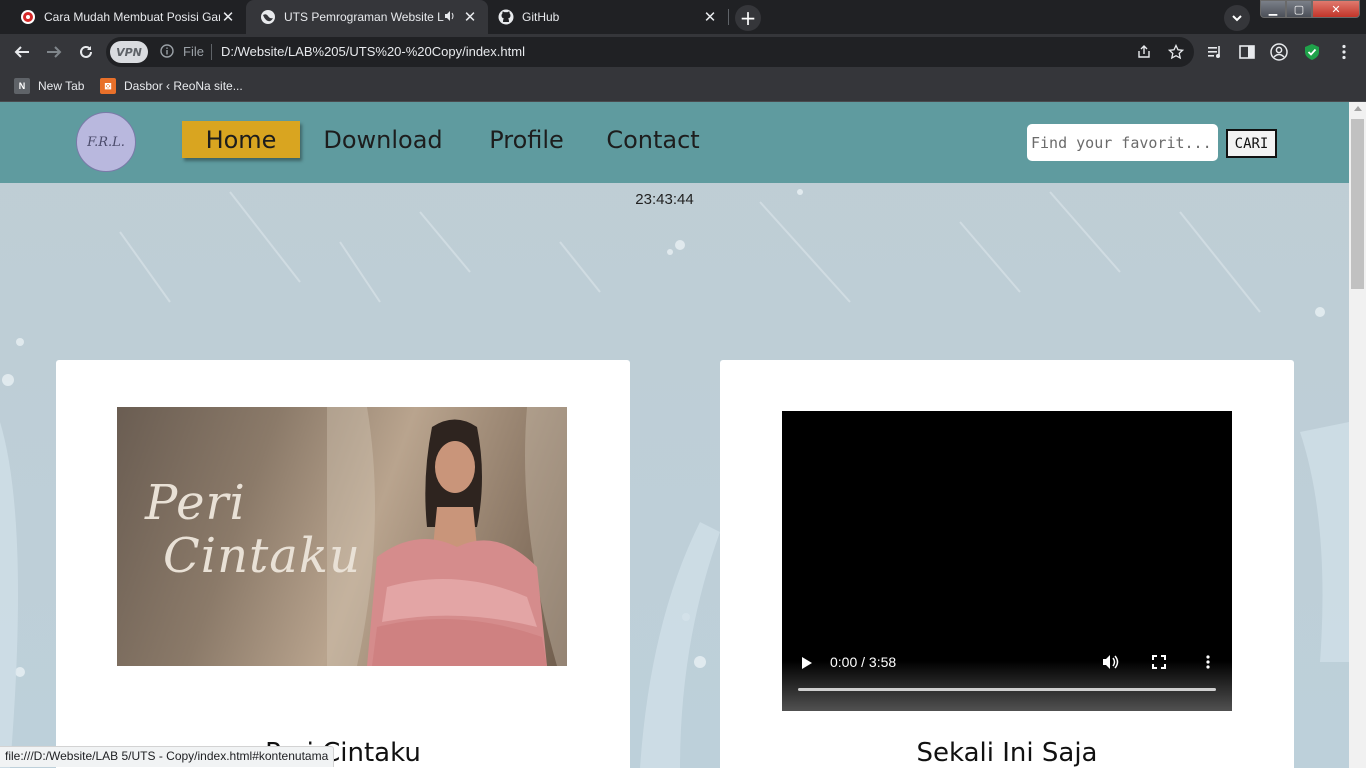  I want to click on tab-title: Cara Mudah Membuat Posisi Gar, so click(132, 17).